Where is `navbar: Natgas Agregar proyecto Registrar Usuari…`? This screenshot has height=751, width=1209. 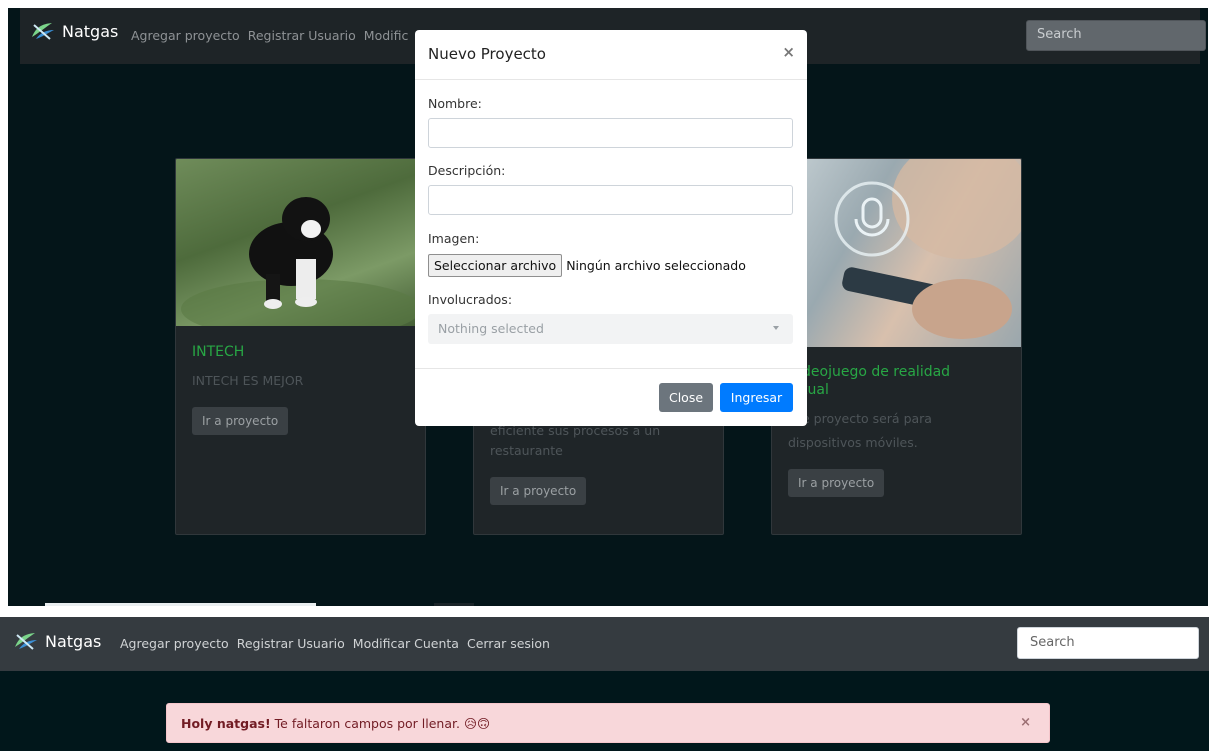
navbar: Natgas Agregar proyecto Registrar Usuari… is located at coordinates (604, 644).